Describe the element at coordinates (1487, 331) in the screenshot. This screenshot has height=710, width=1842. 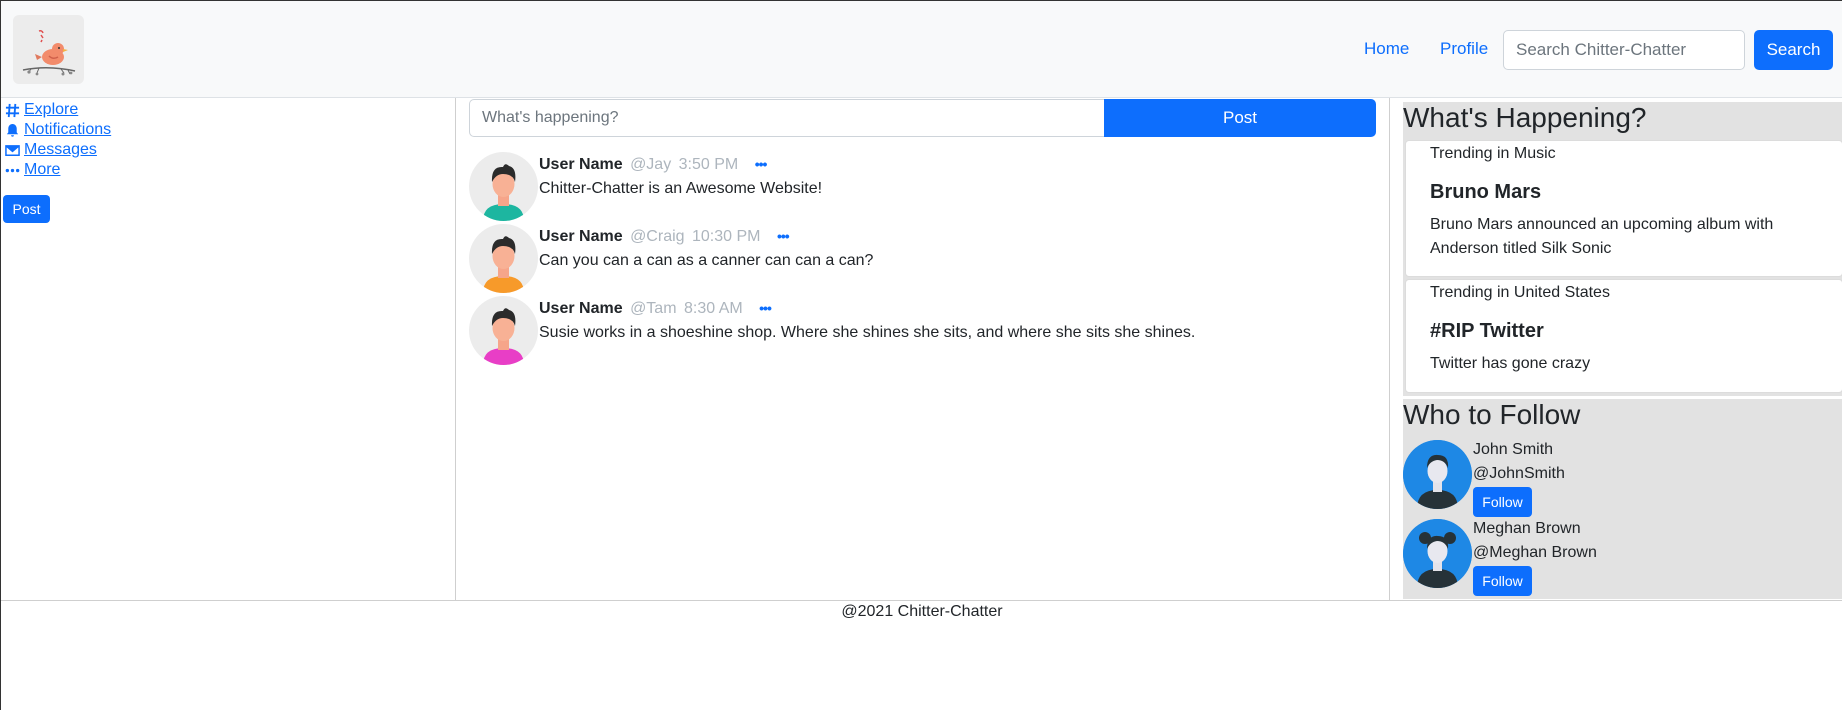
I see `trend-name: #RIP Twitter` at that location.